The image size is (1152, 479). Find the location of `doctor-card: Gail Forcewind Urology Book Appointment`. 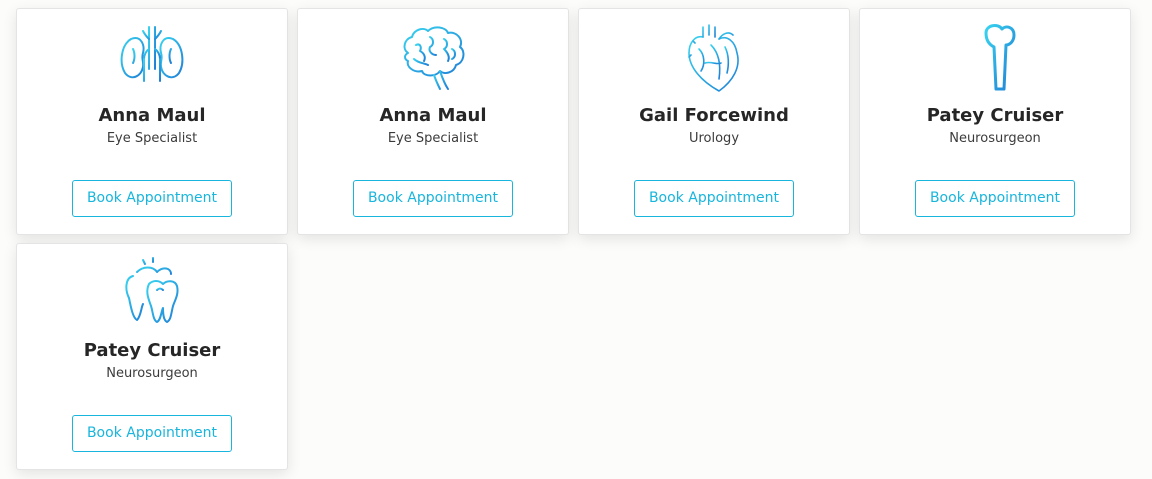

doctor-card: Gail Forcewind Urology Book Appointment is located at coordinates (714, 121).